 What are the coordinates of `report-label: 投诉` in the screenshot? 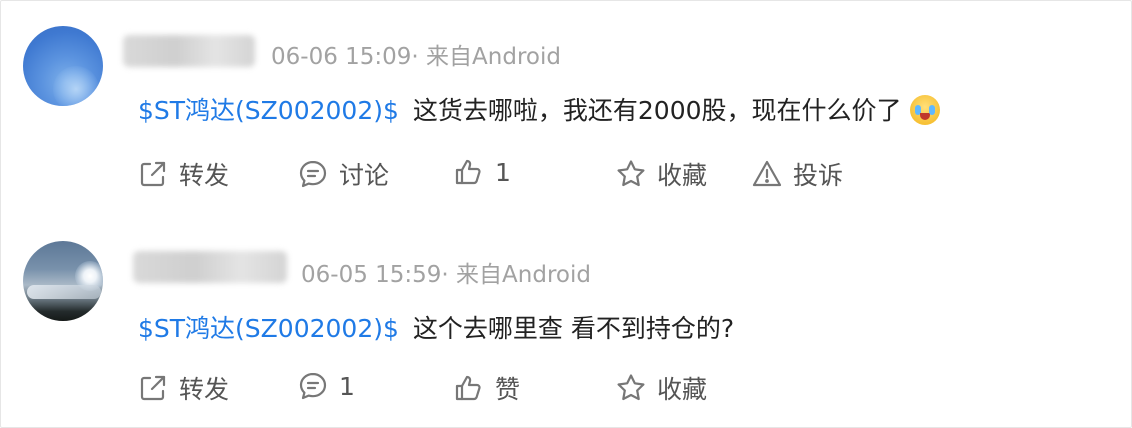 It's located at (818, 175).